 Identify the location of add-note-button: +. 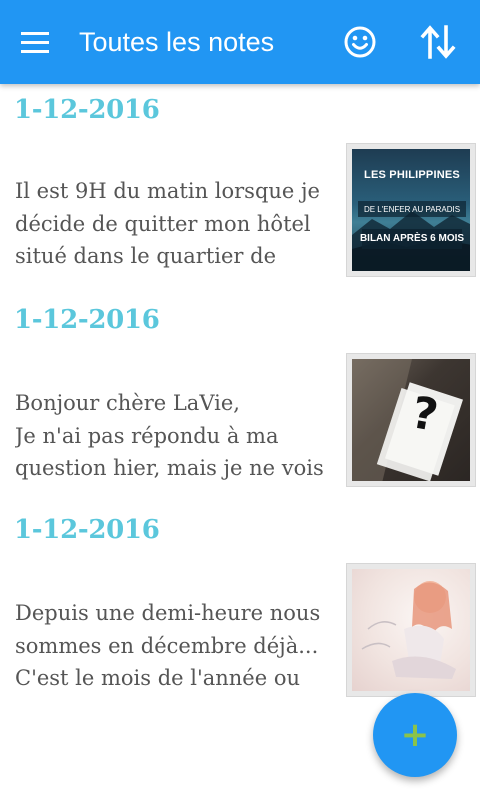
(415, 735).